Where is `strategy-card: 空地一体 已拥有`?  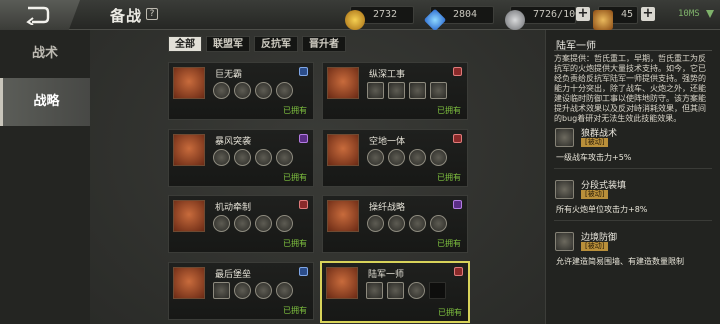 strategy-card: 空地一体 已拥有 is located at coordinates (395, 158).